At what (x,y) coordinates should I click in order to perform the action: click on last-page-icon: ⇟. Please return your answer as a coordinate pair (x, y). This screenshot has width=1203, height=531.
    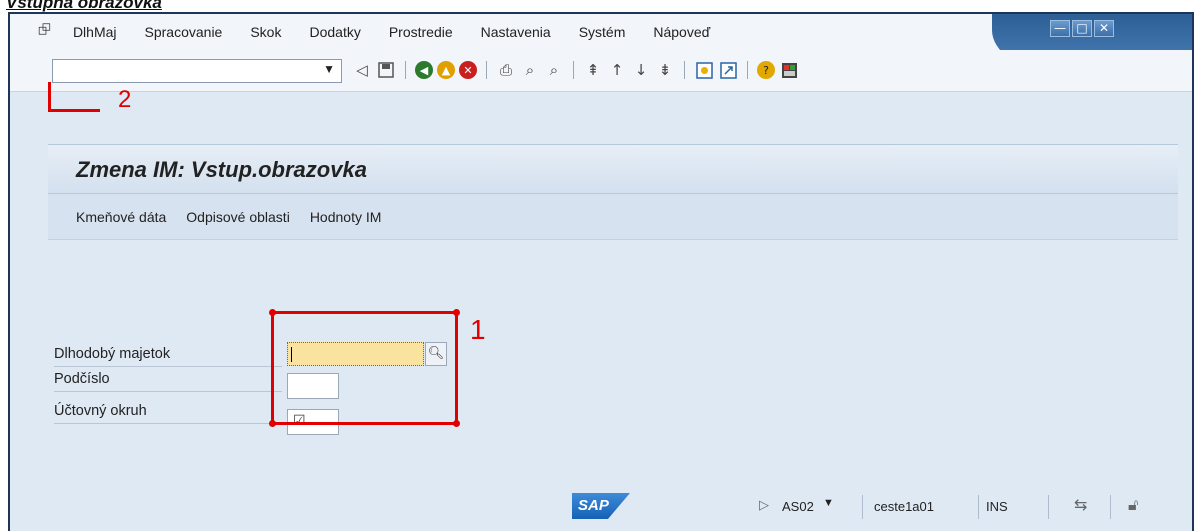
    Looking at the image, I should click on (665, 70).